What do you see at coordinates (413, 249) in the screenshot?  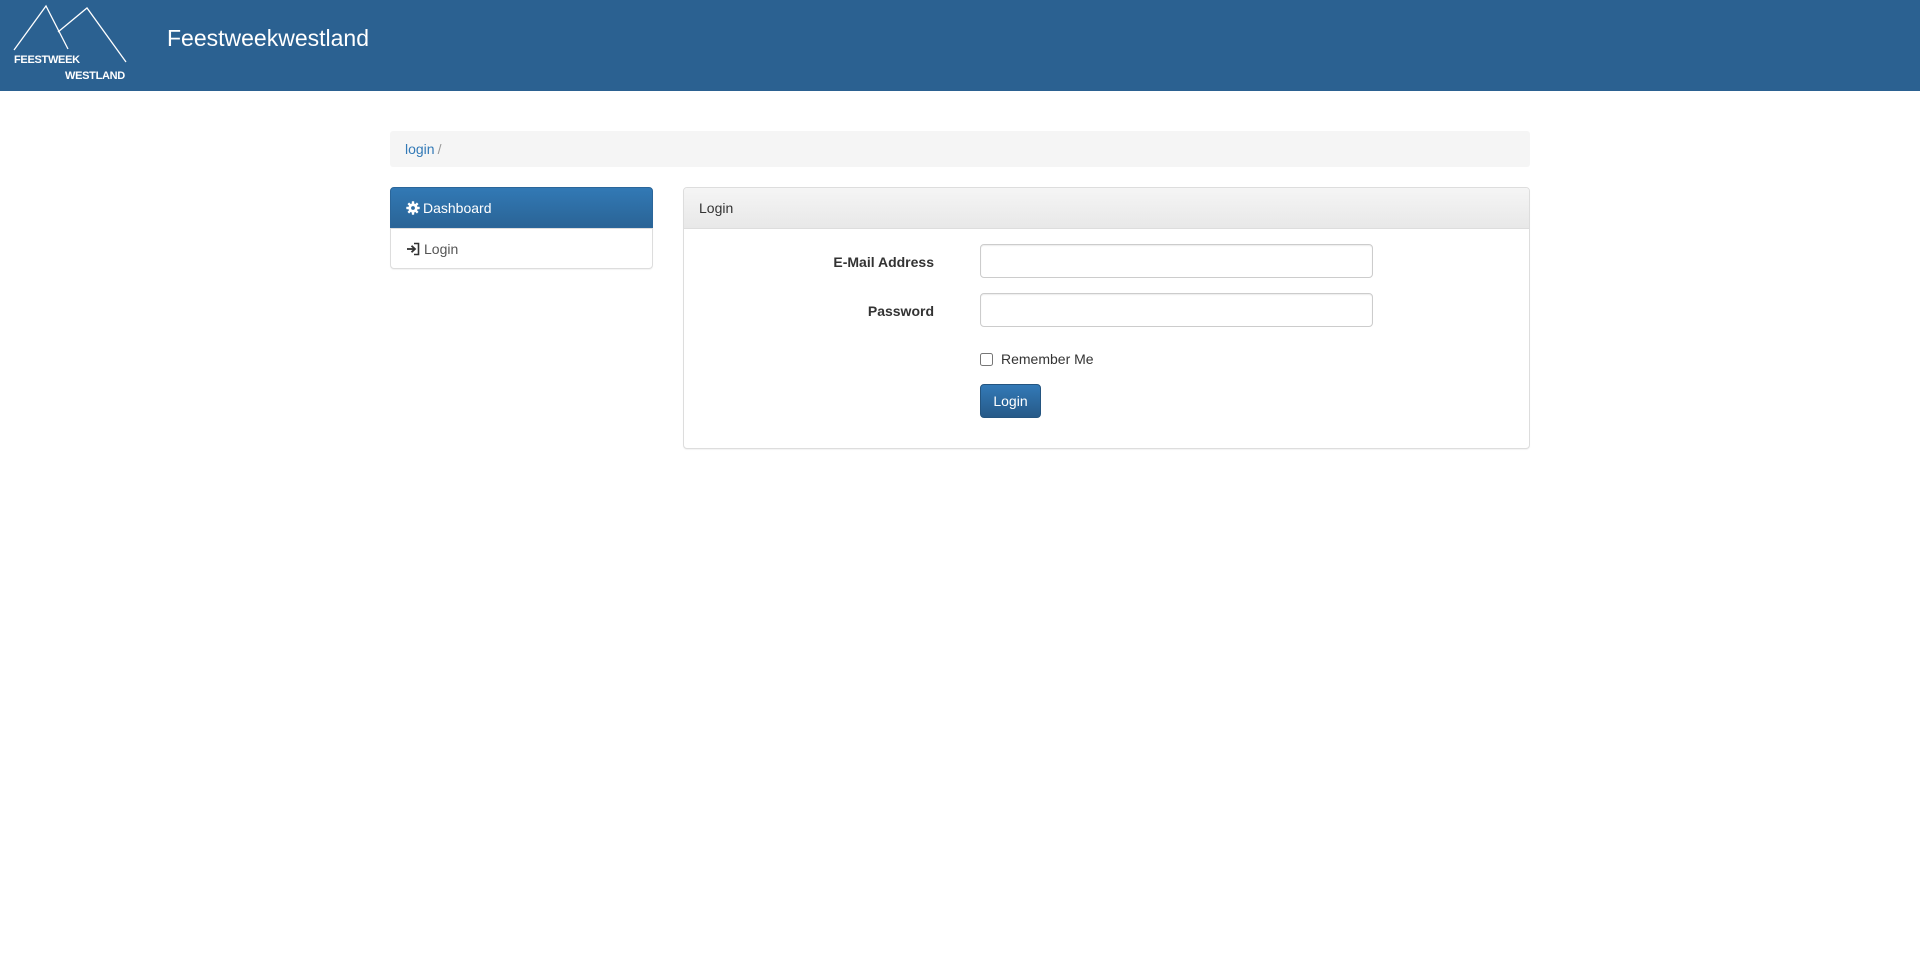 I see `sign-in-icon` at bounding box center [413, 249].